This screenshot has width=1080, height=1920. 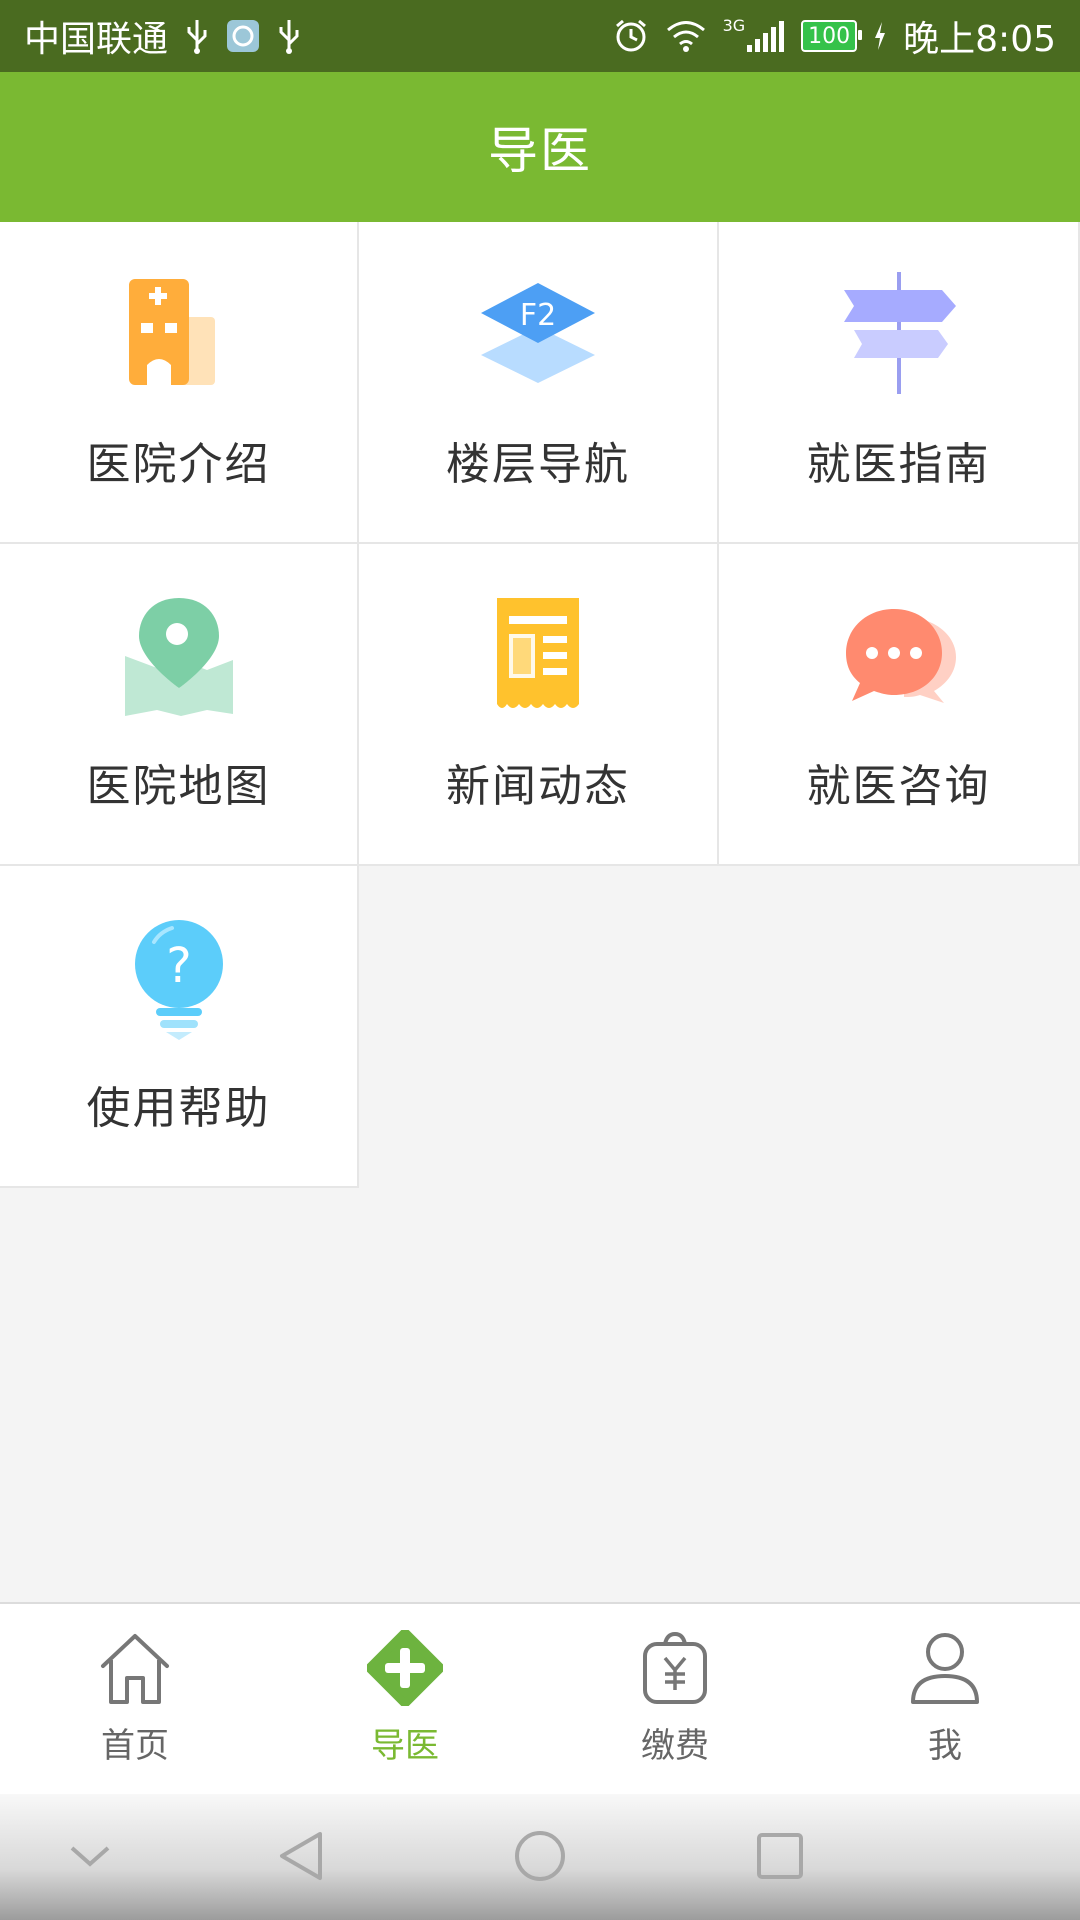 I want to click on tile-hospital-intro: 医院介绍, so click(x=179, y=383).